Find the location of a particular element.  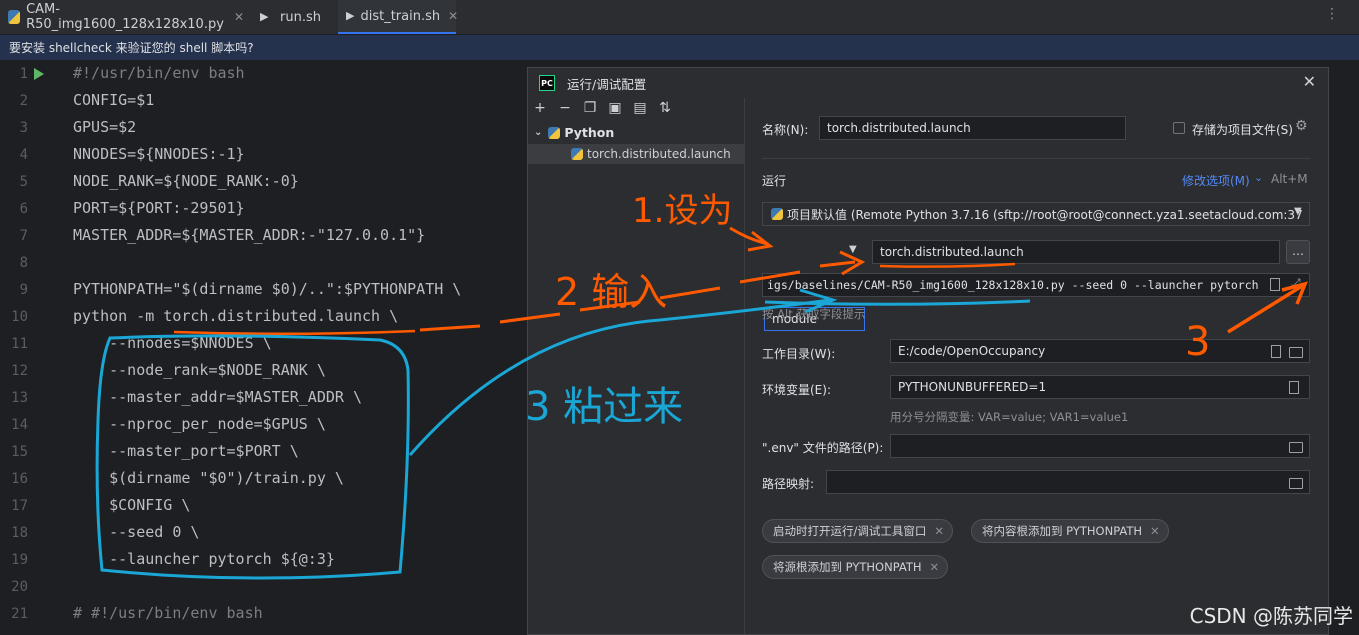

code-line: NNODES=${NNODES:-1} is located at coordinates (159, 154).